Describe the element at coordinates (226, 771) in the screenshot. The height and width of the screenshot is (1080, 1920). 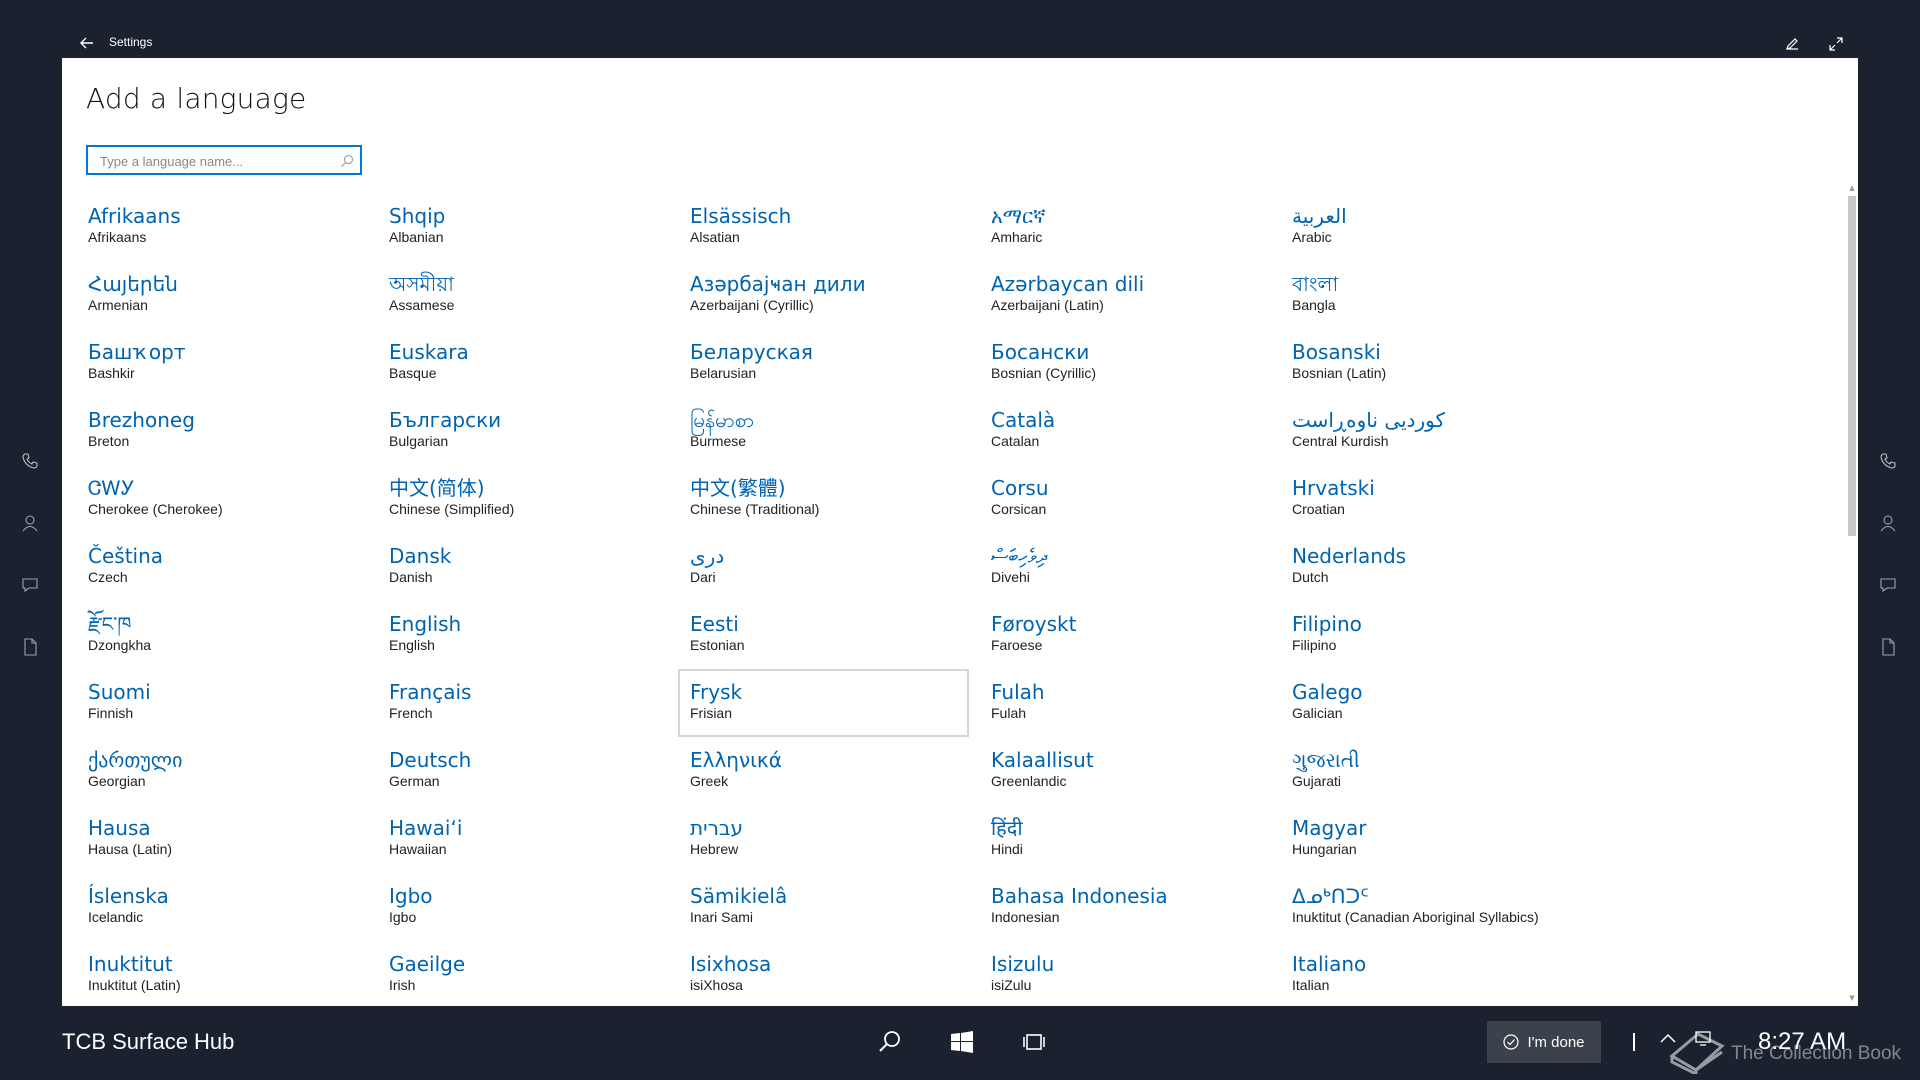
I see `language-item: ქართული Georgian` at that location.